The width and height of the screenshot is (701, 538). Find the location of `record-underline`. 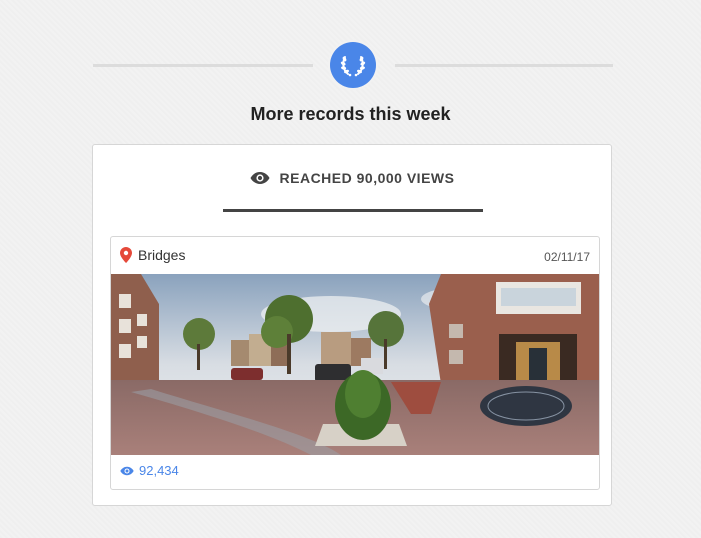

record-underline is located at coordinates (353, 210).